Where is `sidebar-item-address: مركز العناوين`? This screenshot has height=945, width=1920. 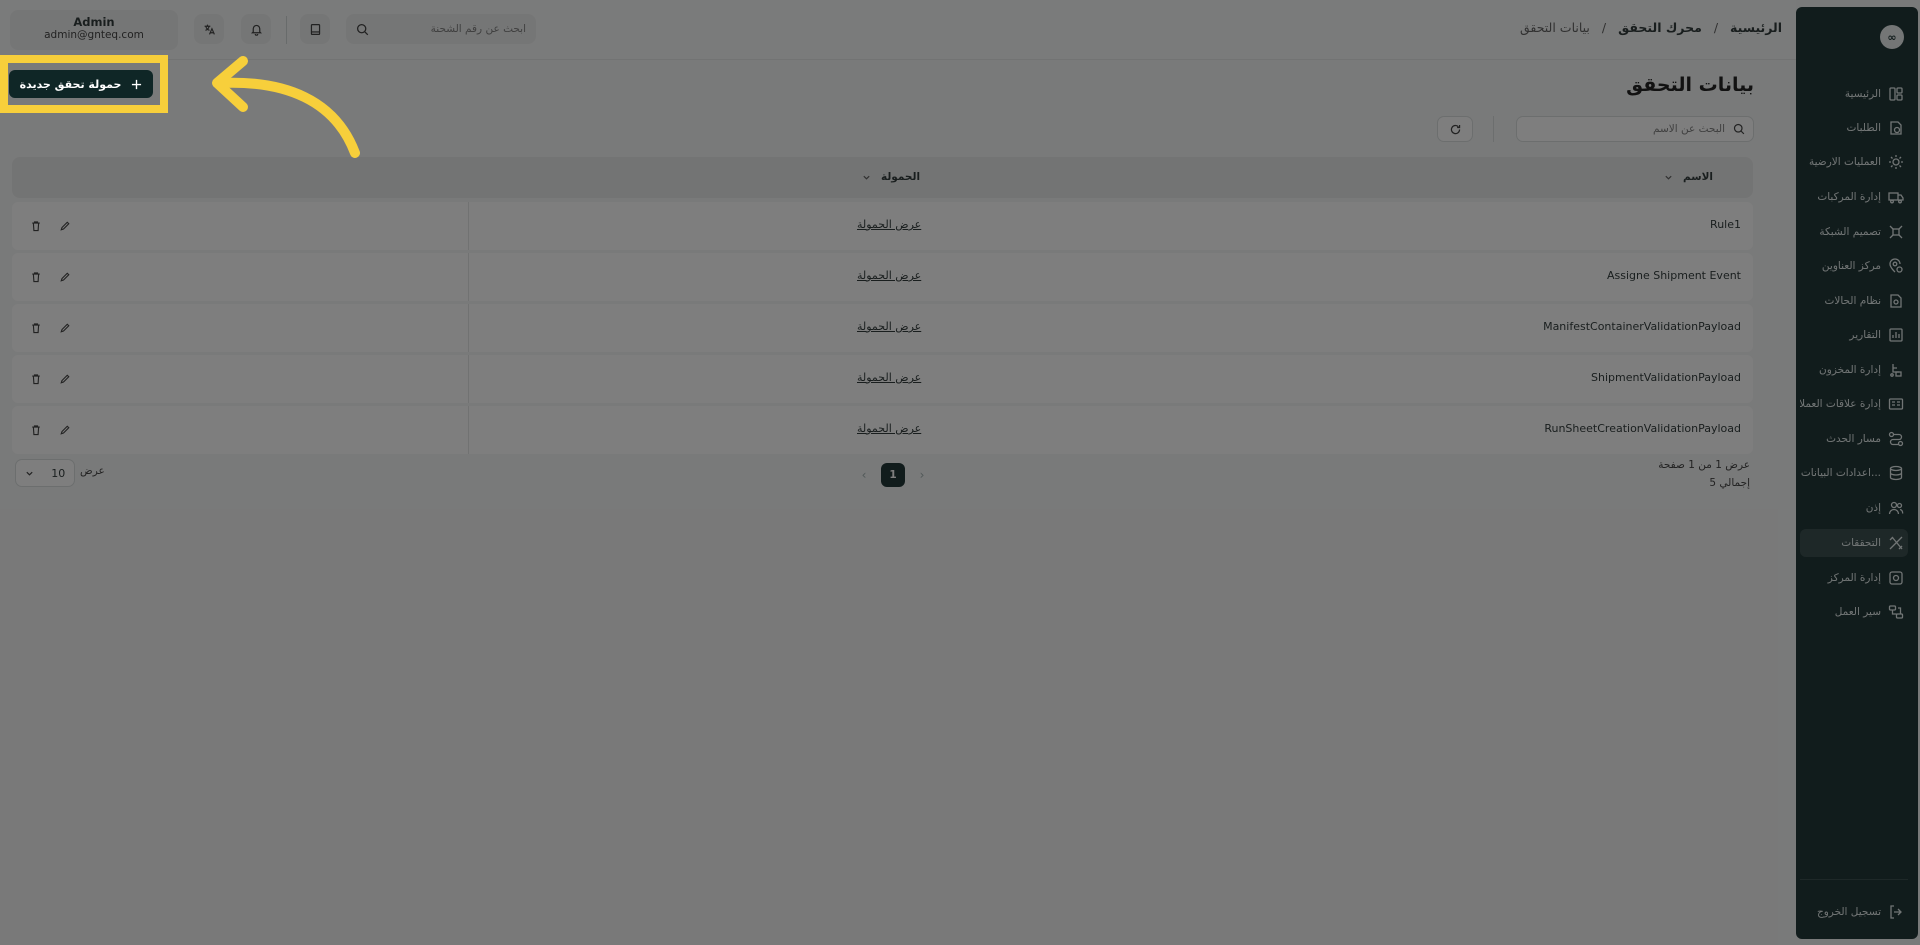
sidebar-item-address: مركز العناوين is located at coordinates (1854, 266).